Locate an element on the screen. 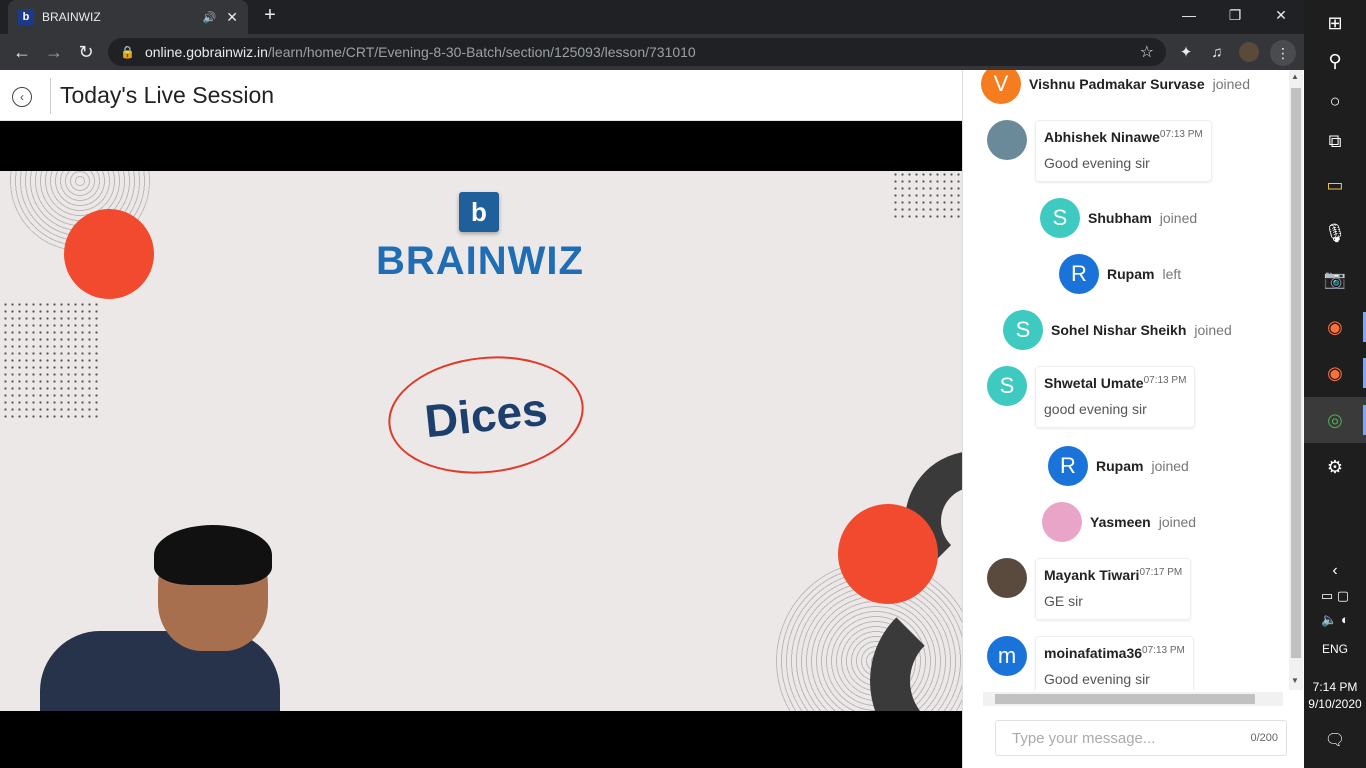  presenter-video is located at coordinates (160, 618).